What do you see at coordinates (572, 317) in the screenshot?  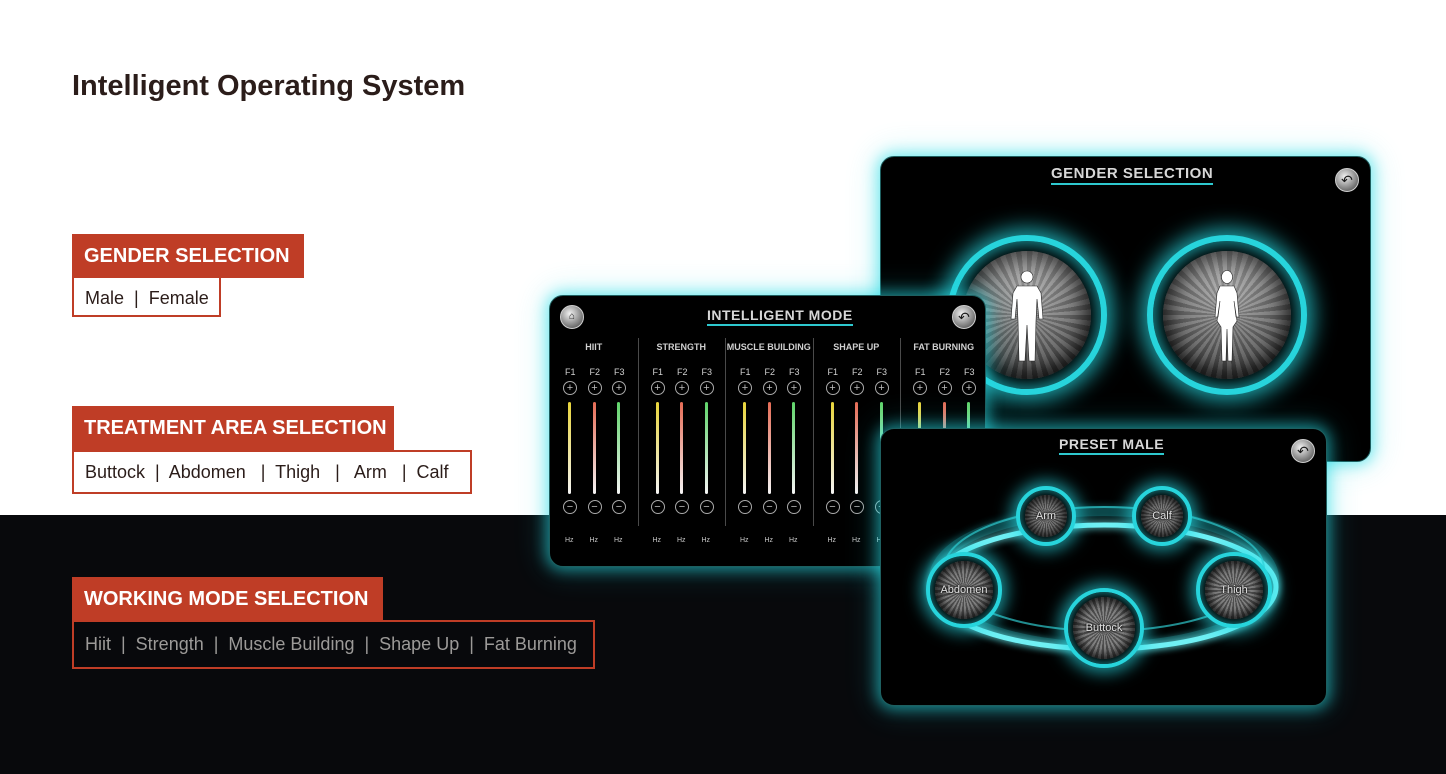 I see `home-icon: ⌂` at bounding box center [572, 317].